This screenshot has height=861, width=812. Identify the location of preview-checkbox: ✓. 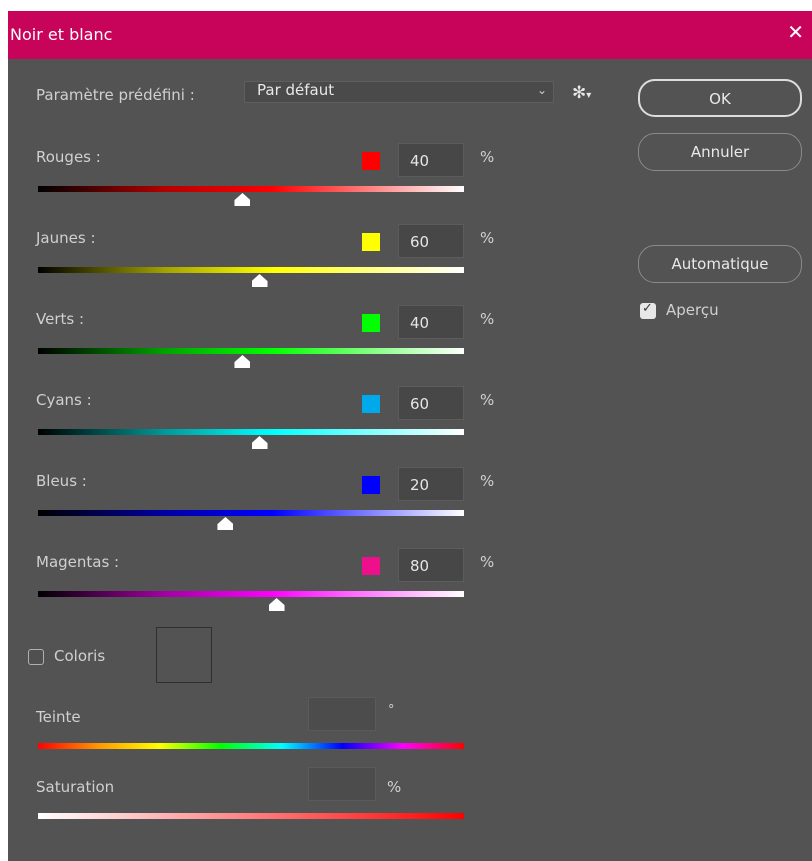
(648, 310).